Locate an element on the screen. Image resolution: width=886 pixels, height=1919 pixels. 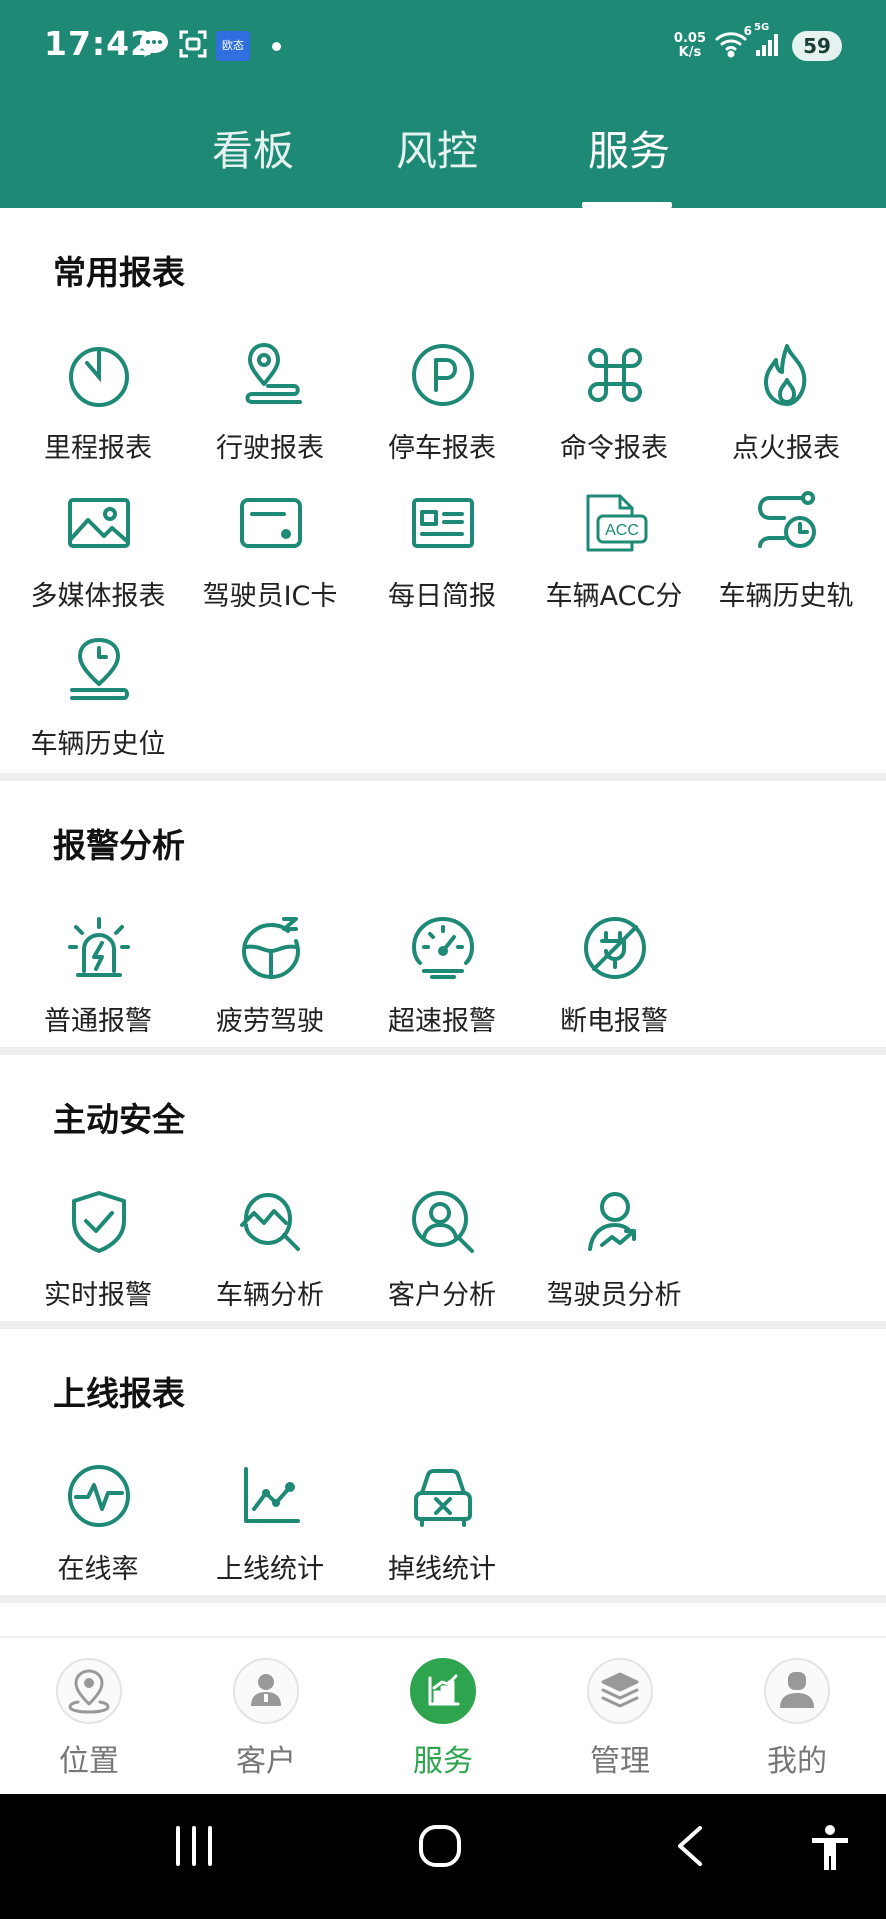
net-speed-unit: K/s is located at coordinates (690, 52).